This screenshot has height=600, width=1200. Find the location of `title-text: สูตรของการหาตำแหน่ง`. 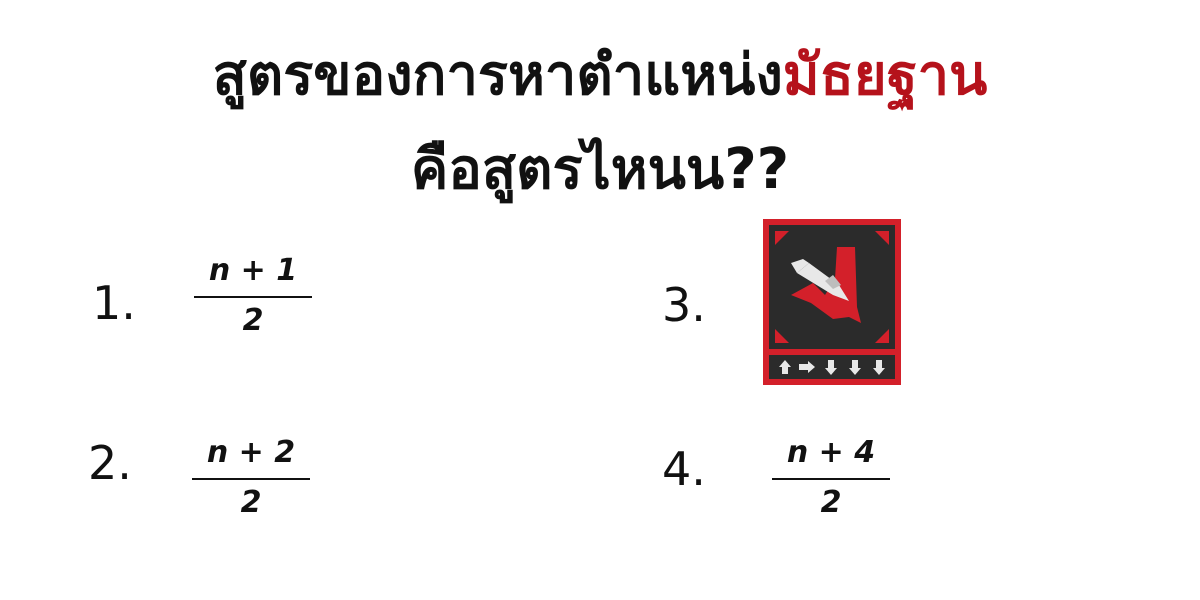

title-text: สูตรของการหาตำแหน่ง is located at coordinates (497, 75).